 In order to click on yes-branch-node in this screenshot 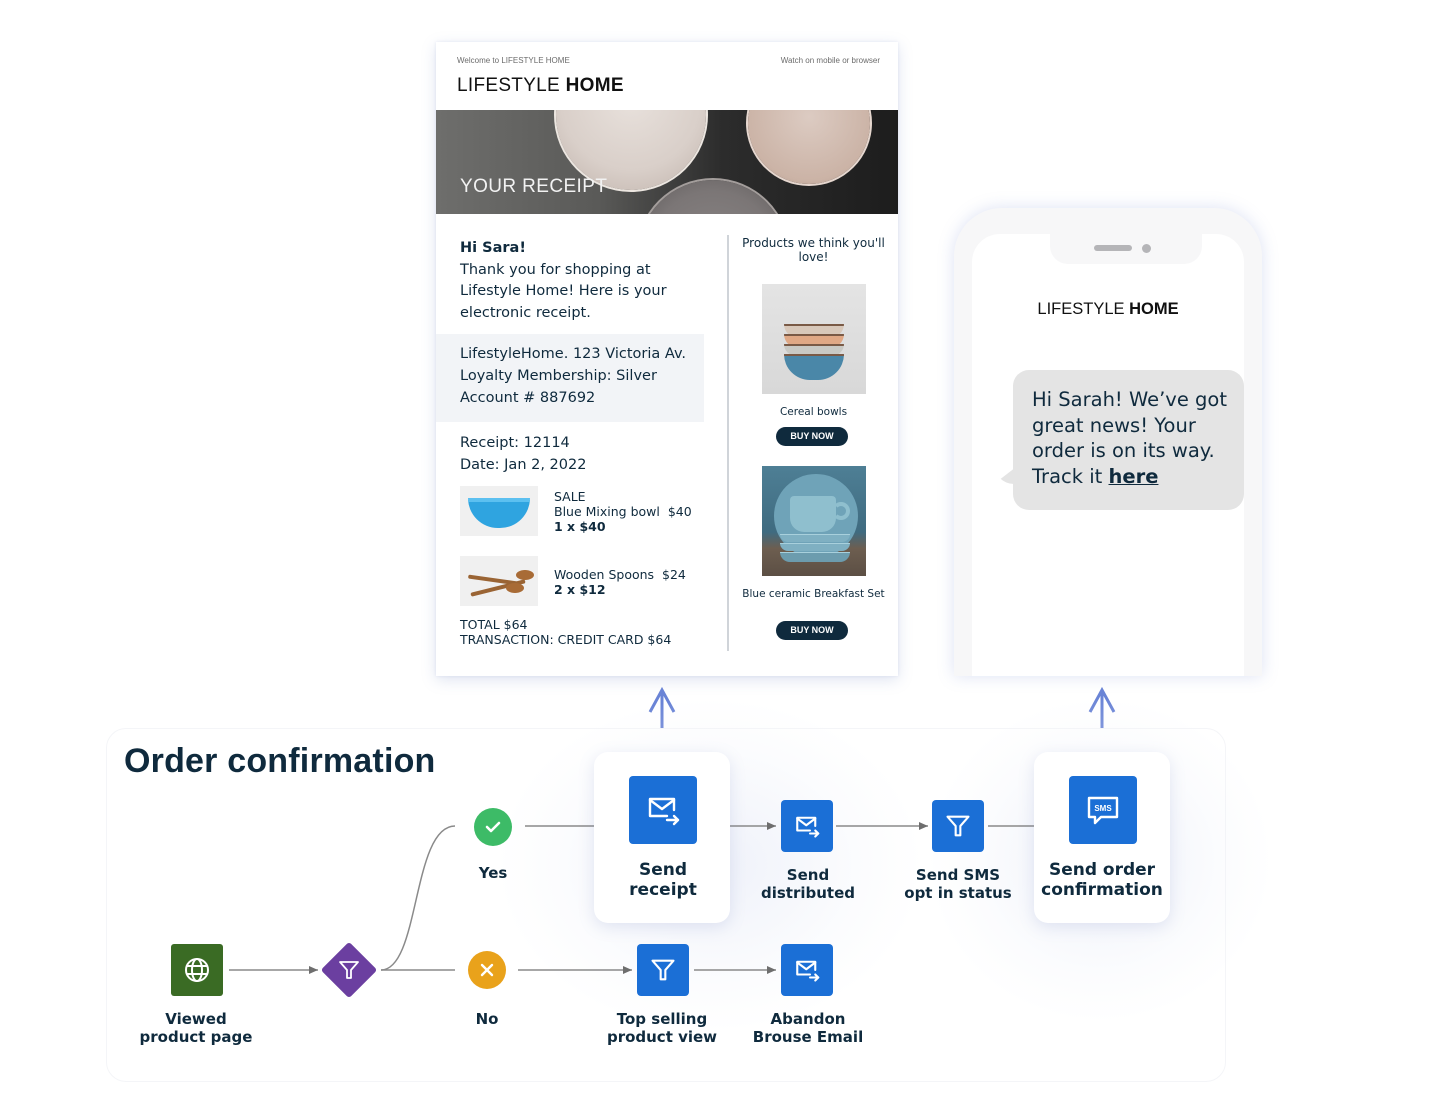, I will do `click(493, 827)`.